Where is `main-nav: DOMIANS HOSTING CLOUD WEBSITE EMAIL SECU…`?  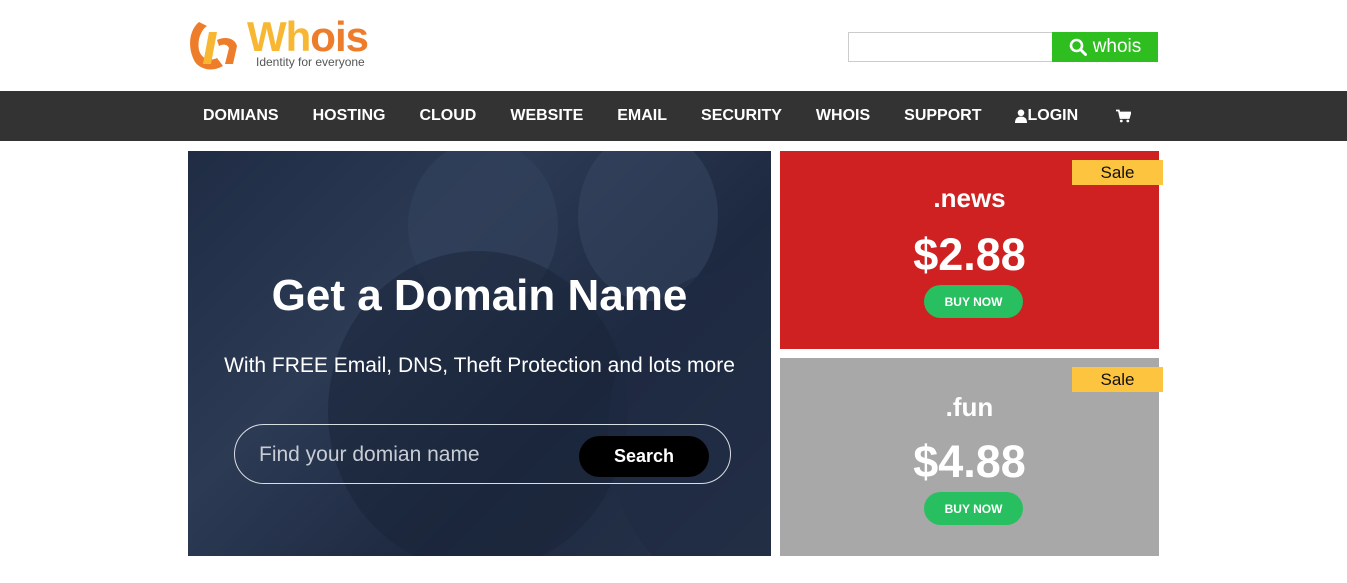
main-nav: DOMIANS HOSTING CLOUD WEBSITE EMAIL SECU… is located at coordinates (673, 116).